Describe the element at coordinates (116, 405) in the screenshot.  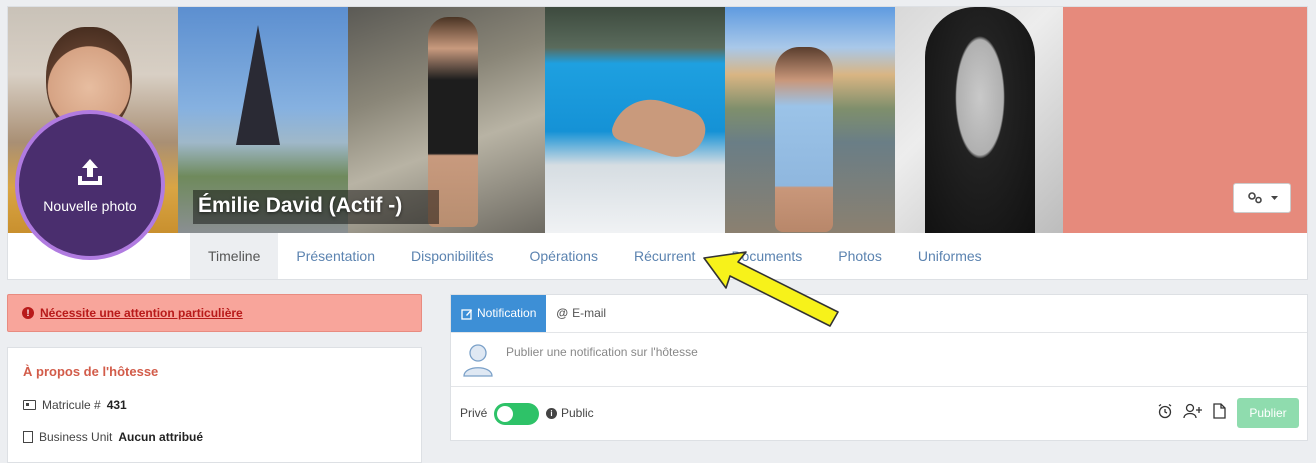
I see `matricule-value: 431` at that location.